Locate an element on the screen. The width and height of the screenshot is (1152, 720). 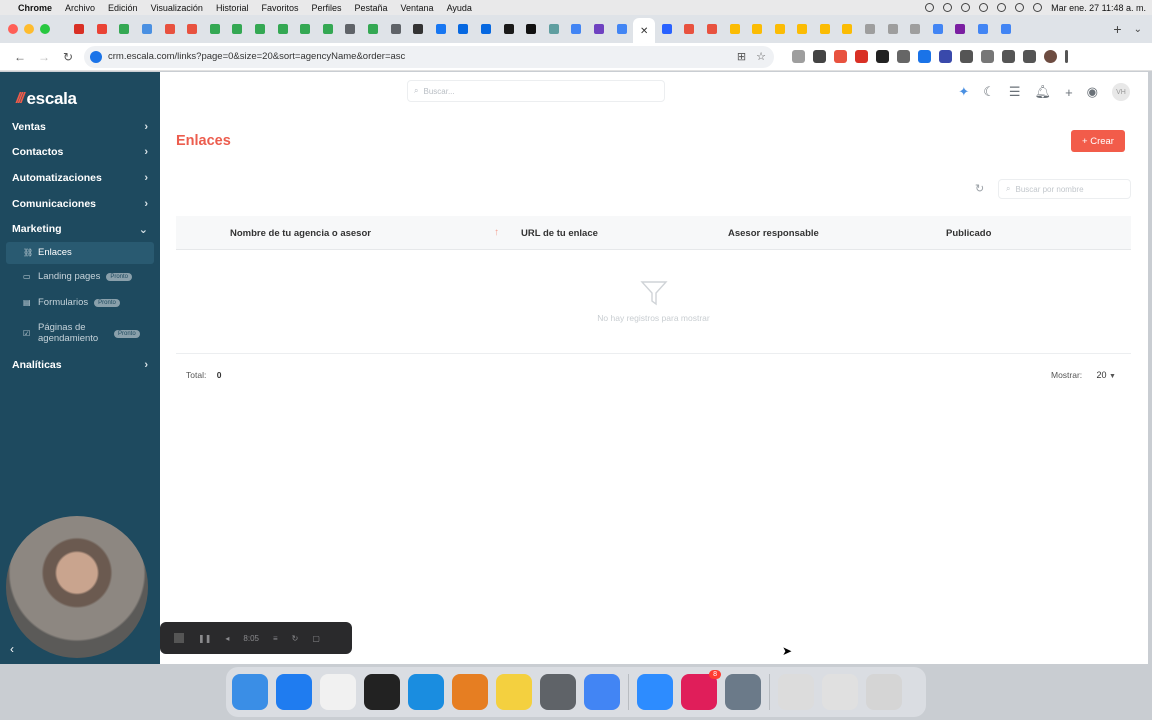
sidebar-item-comunicaciones: Comunicaciones › is located at coordinates (80, 204).